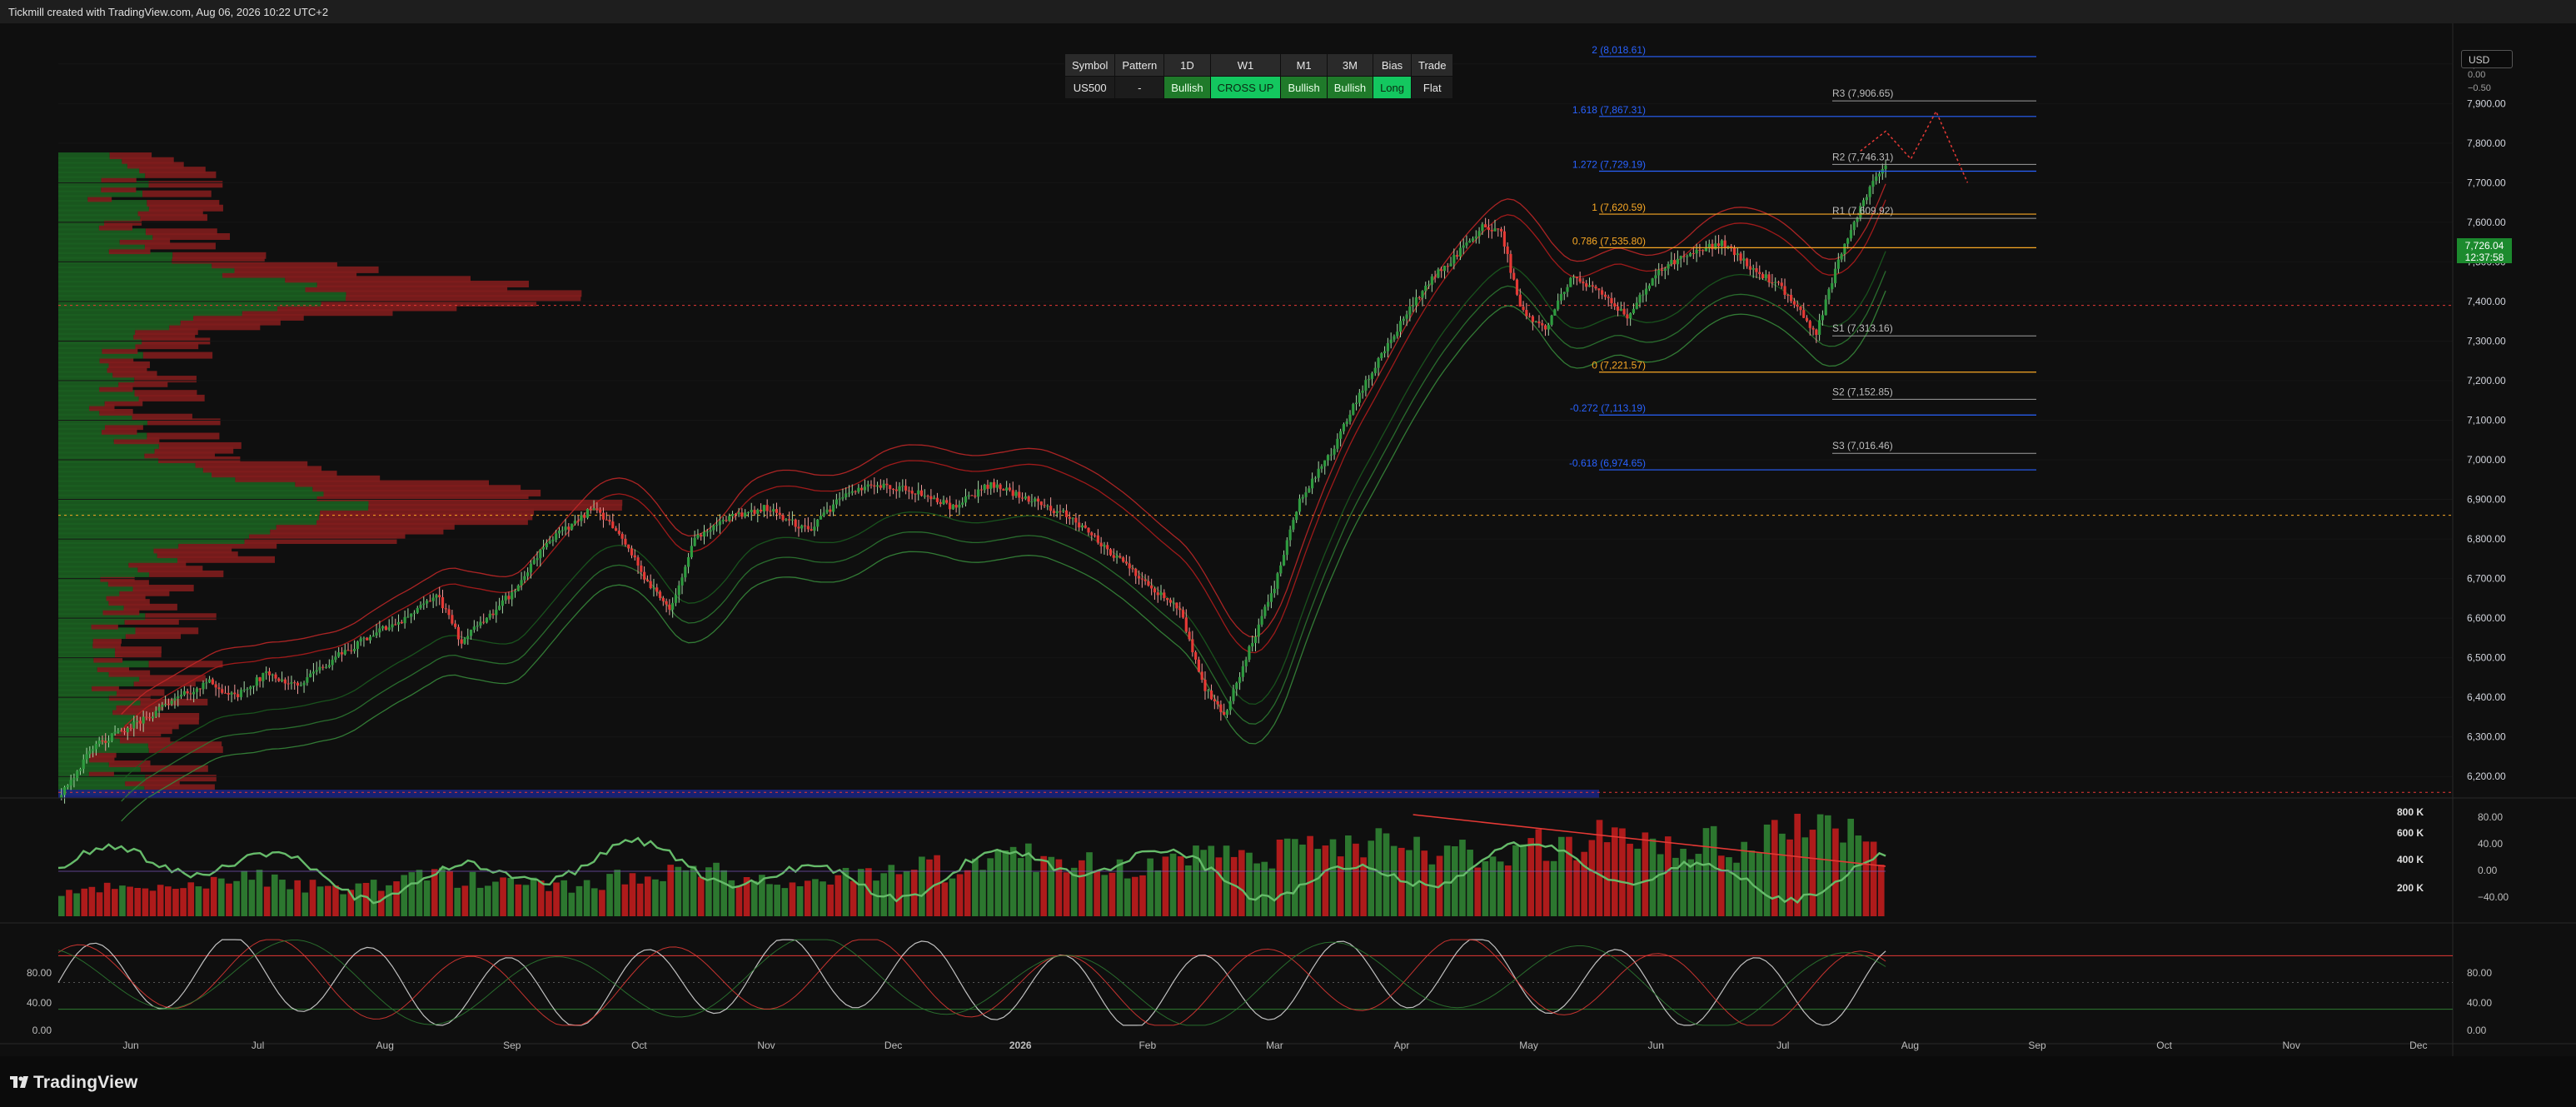 The height and width of the screenshot is (1107, 2576). What do you see at coordinates (1609, 241) in the screenshot?
I see `fib-label: 0.786 (7,535.80)` at bounding box center [1609, 241].